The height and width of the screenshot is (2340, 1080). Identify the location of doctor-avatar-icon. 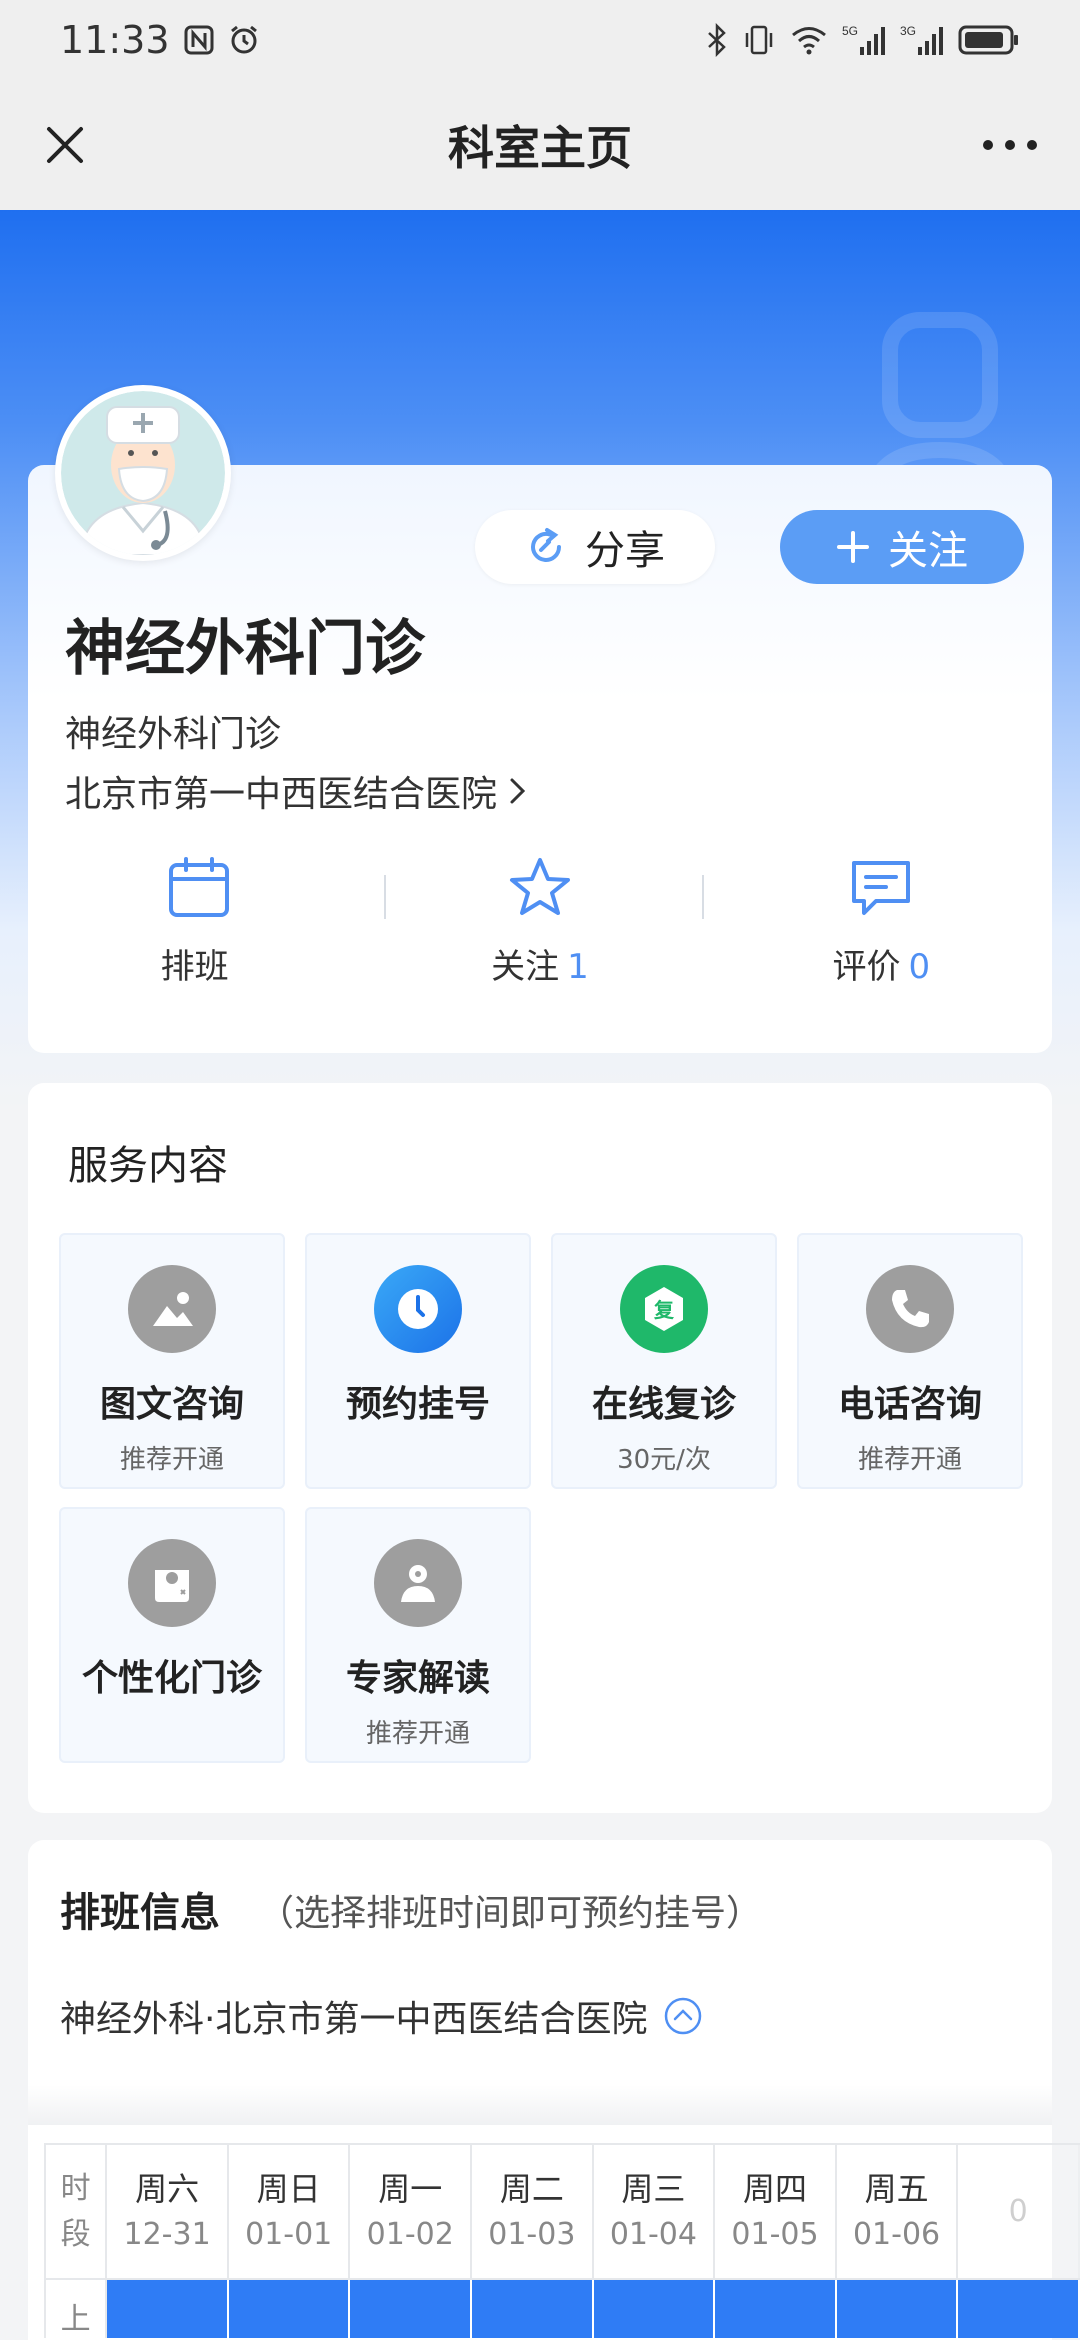
(143, 473).